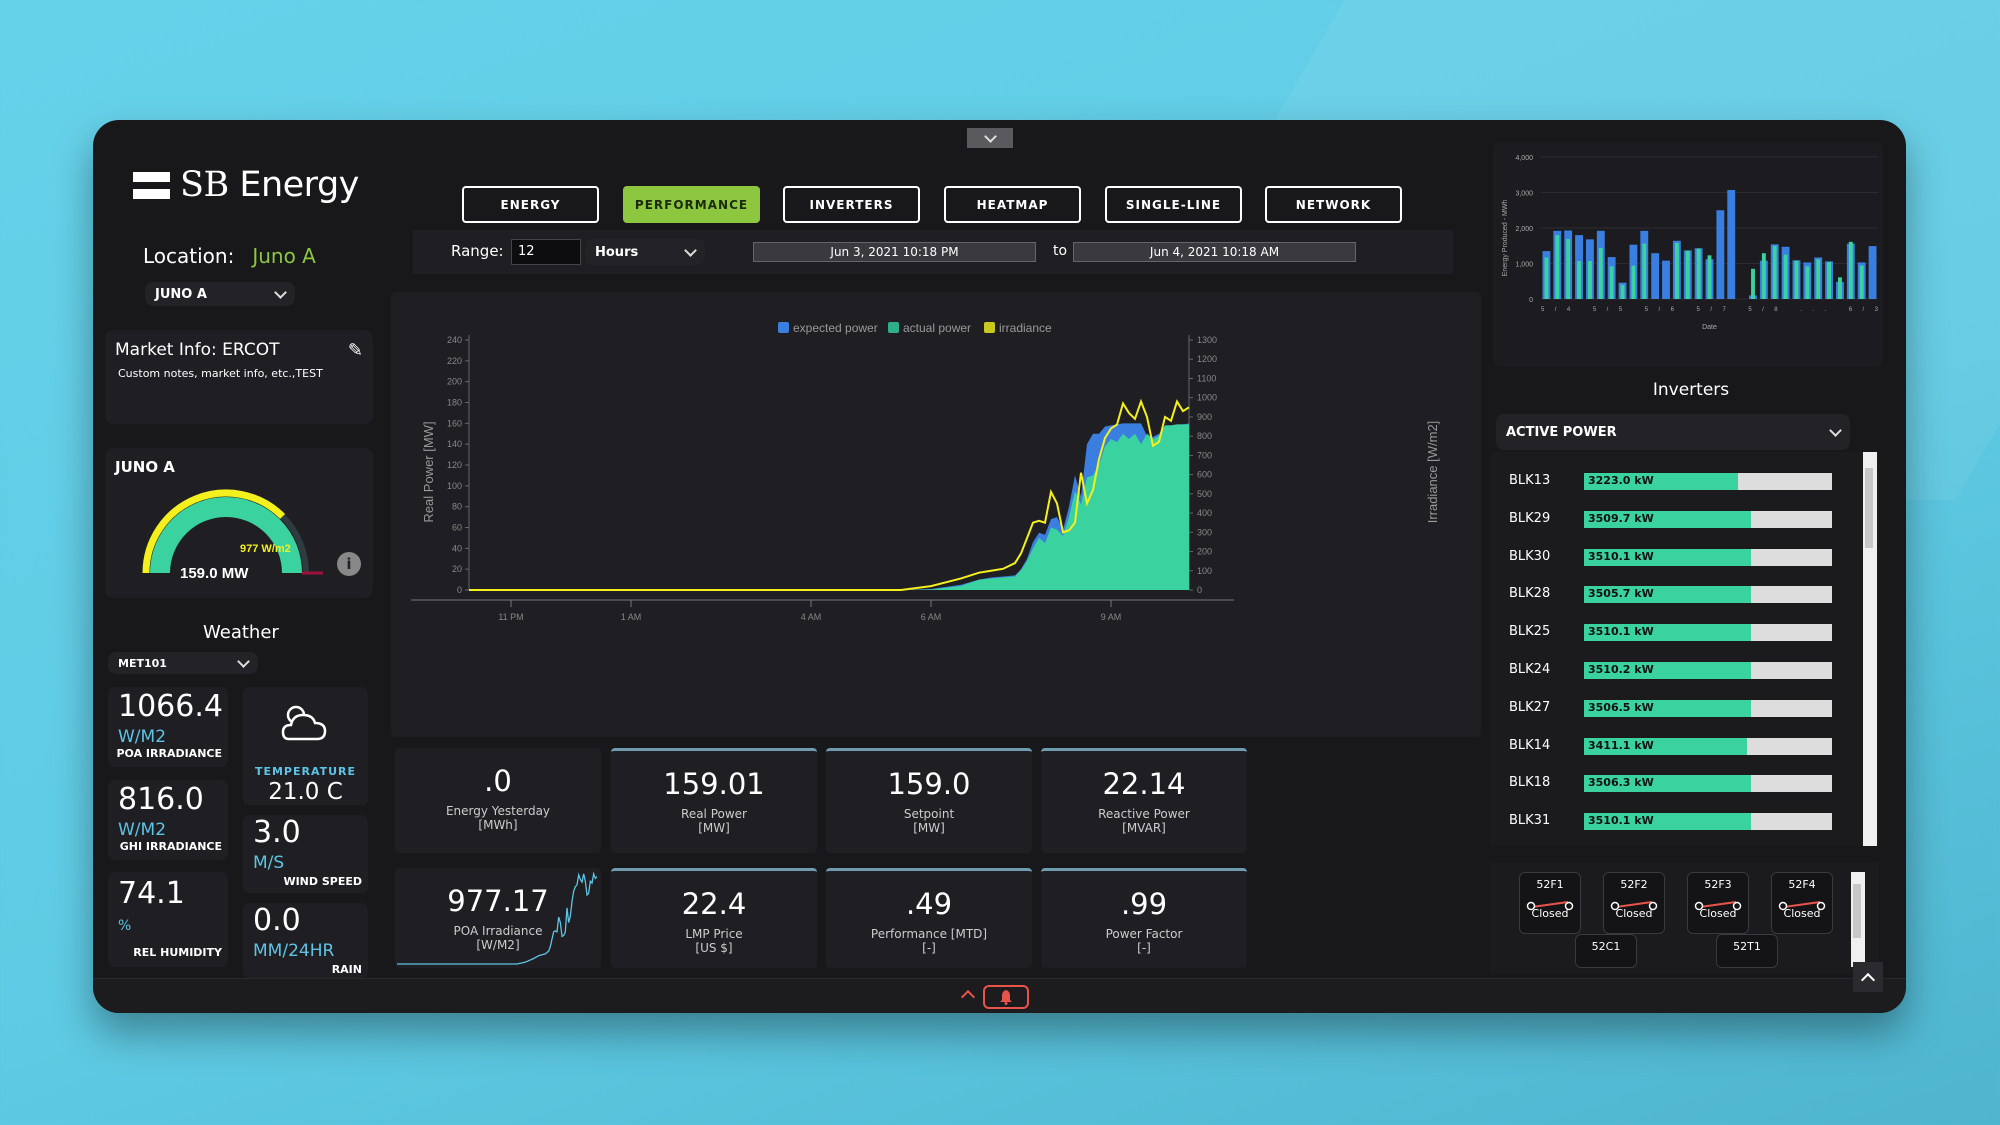  What do you see at coordinates (968, 997) in the screenshot?
I see `chevron-up-icon` at bounding box center [968, 997].